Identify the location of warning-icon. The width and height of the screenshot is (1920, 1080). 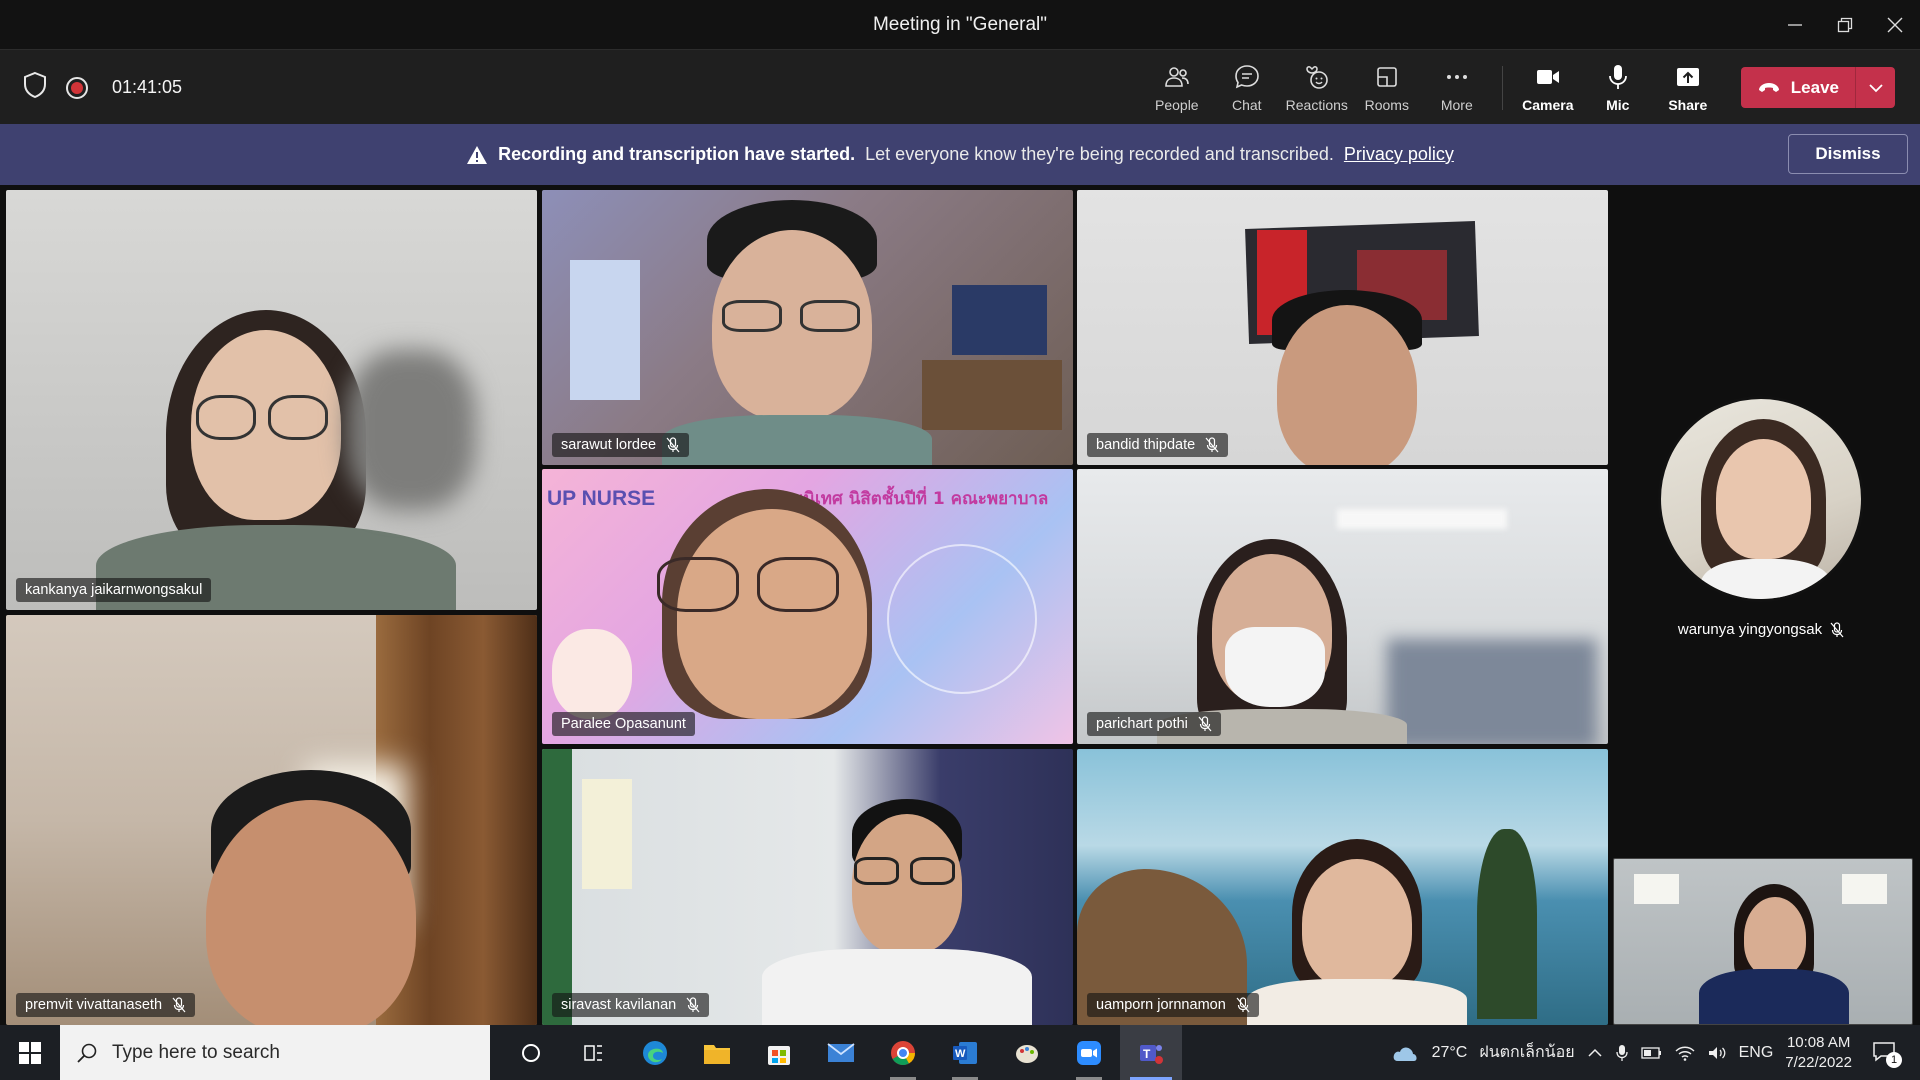
(477, 154).